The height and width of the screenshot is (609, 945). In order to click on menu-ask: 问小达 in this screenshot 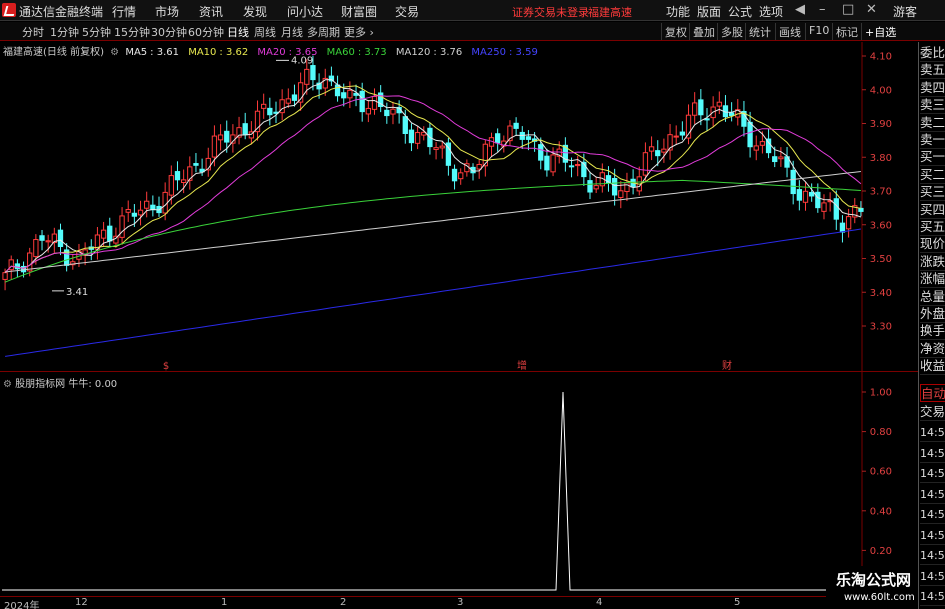, I will do `click(305, 11)`.